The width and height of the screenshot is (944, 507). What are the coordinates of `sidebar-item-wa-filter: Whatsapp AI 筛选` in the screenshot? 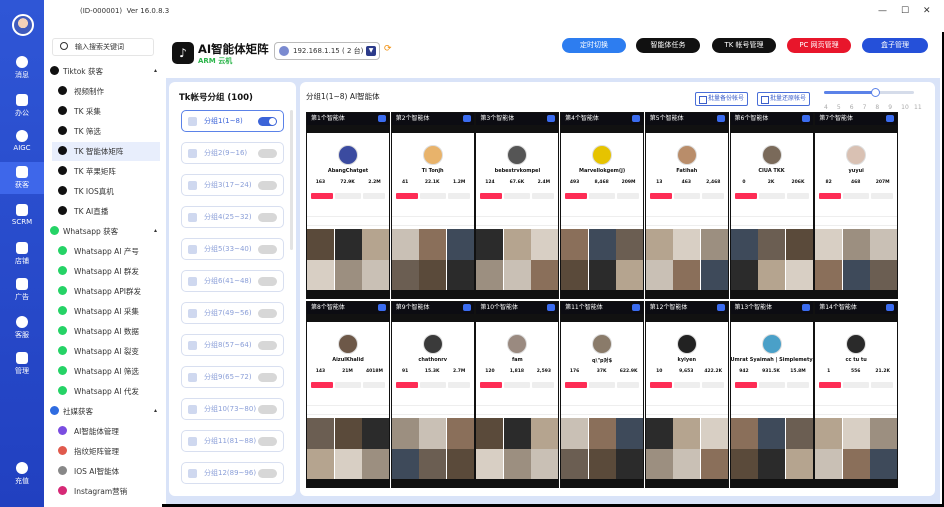 It's located at (106, 371).